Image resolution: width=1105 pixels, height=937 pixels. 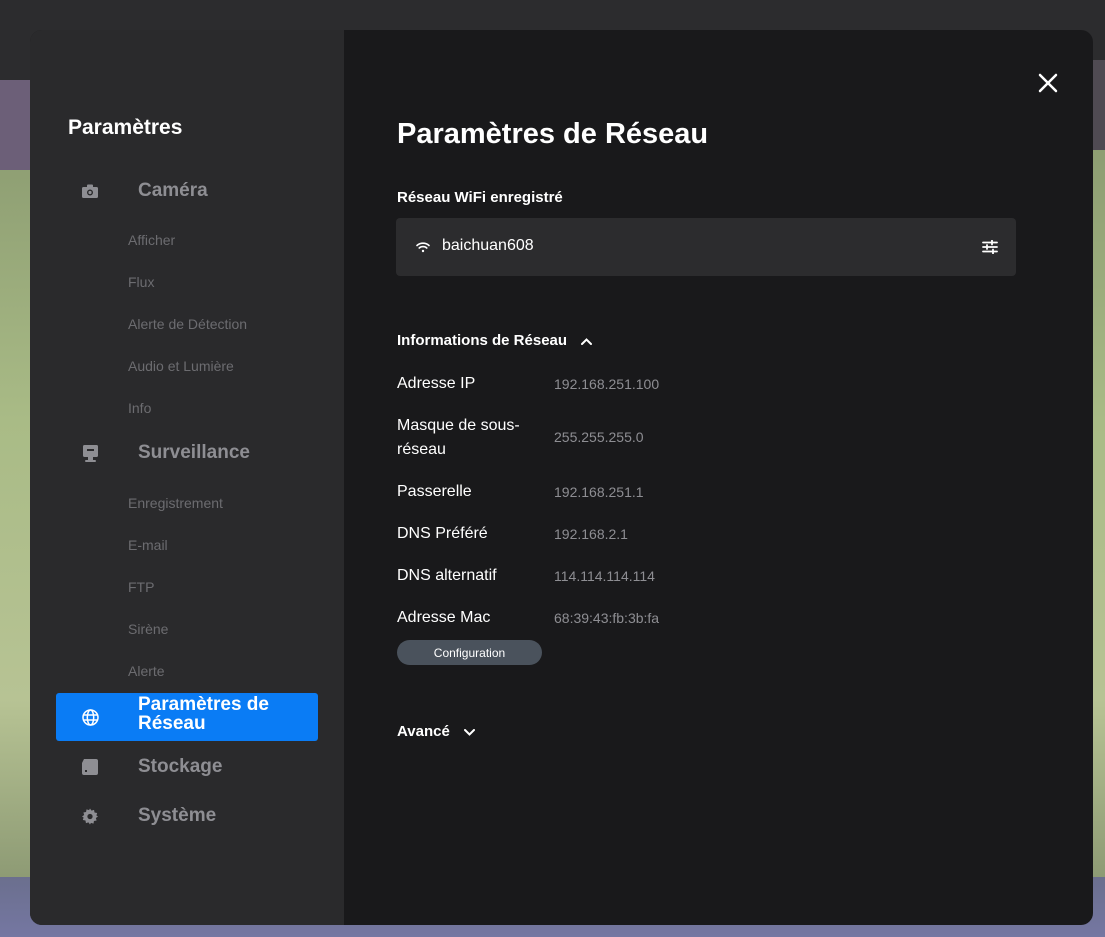 I want to click on info-value: 114.114.114.114, so click(x=604, y=576).